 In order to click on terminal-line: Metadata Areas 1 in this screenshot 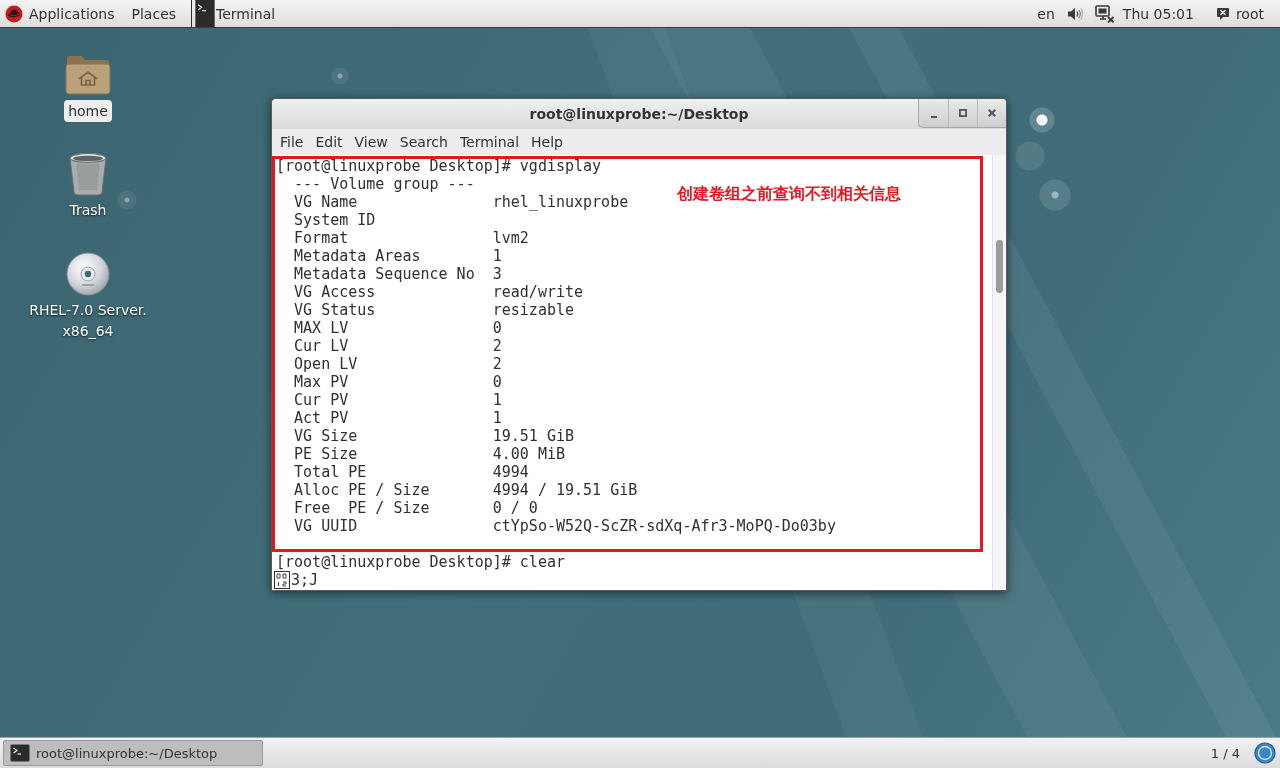, I will do `click(397, 256)`.